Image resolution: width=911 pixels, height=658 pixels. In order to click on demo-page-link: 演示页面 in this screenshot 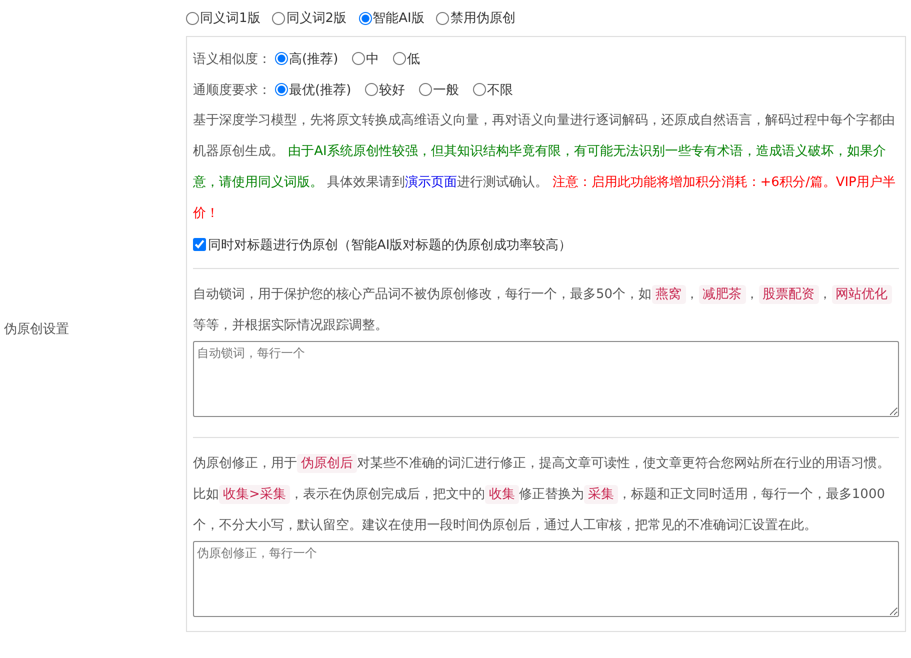, I will do `click(431, 182)`.